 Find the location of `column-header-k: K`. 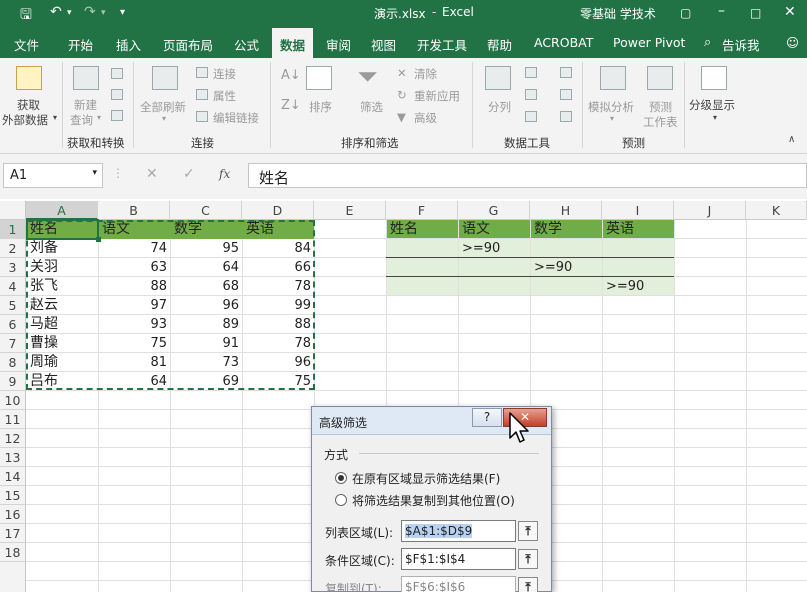

column-header-k: K is located at coordinates (776, 210).